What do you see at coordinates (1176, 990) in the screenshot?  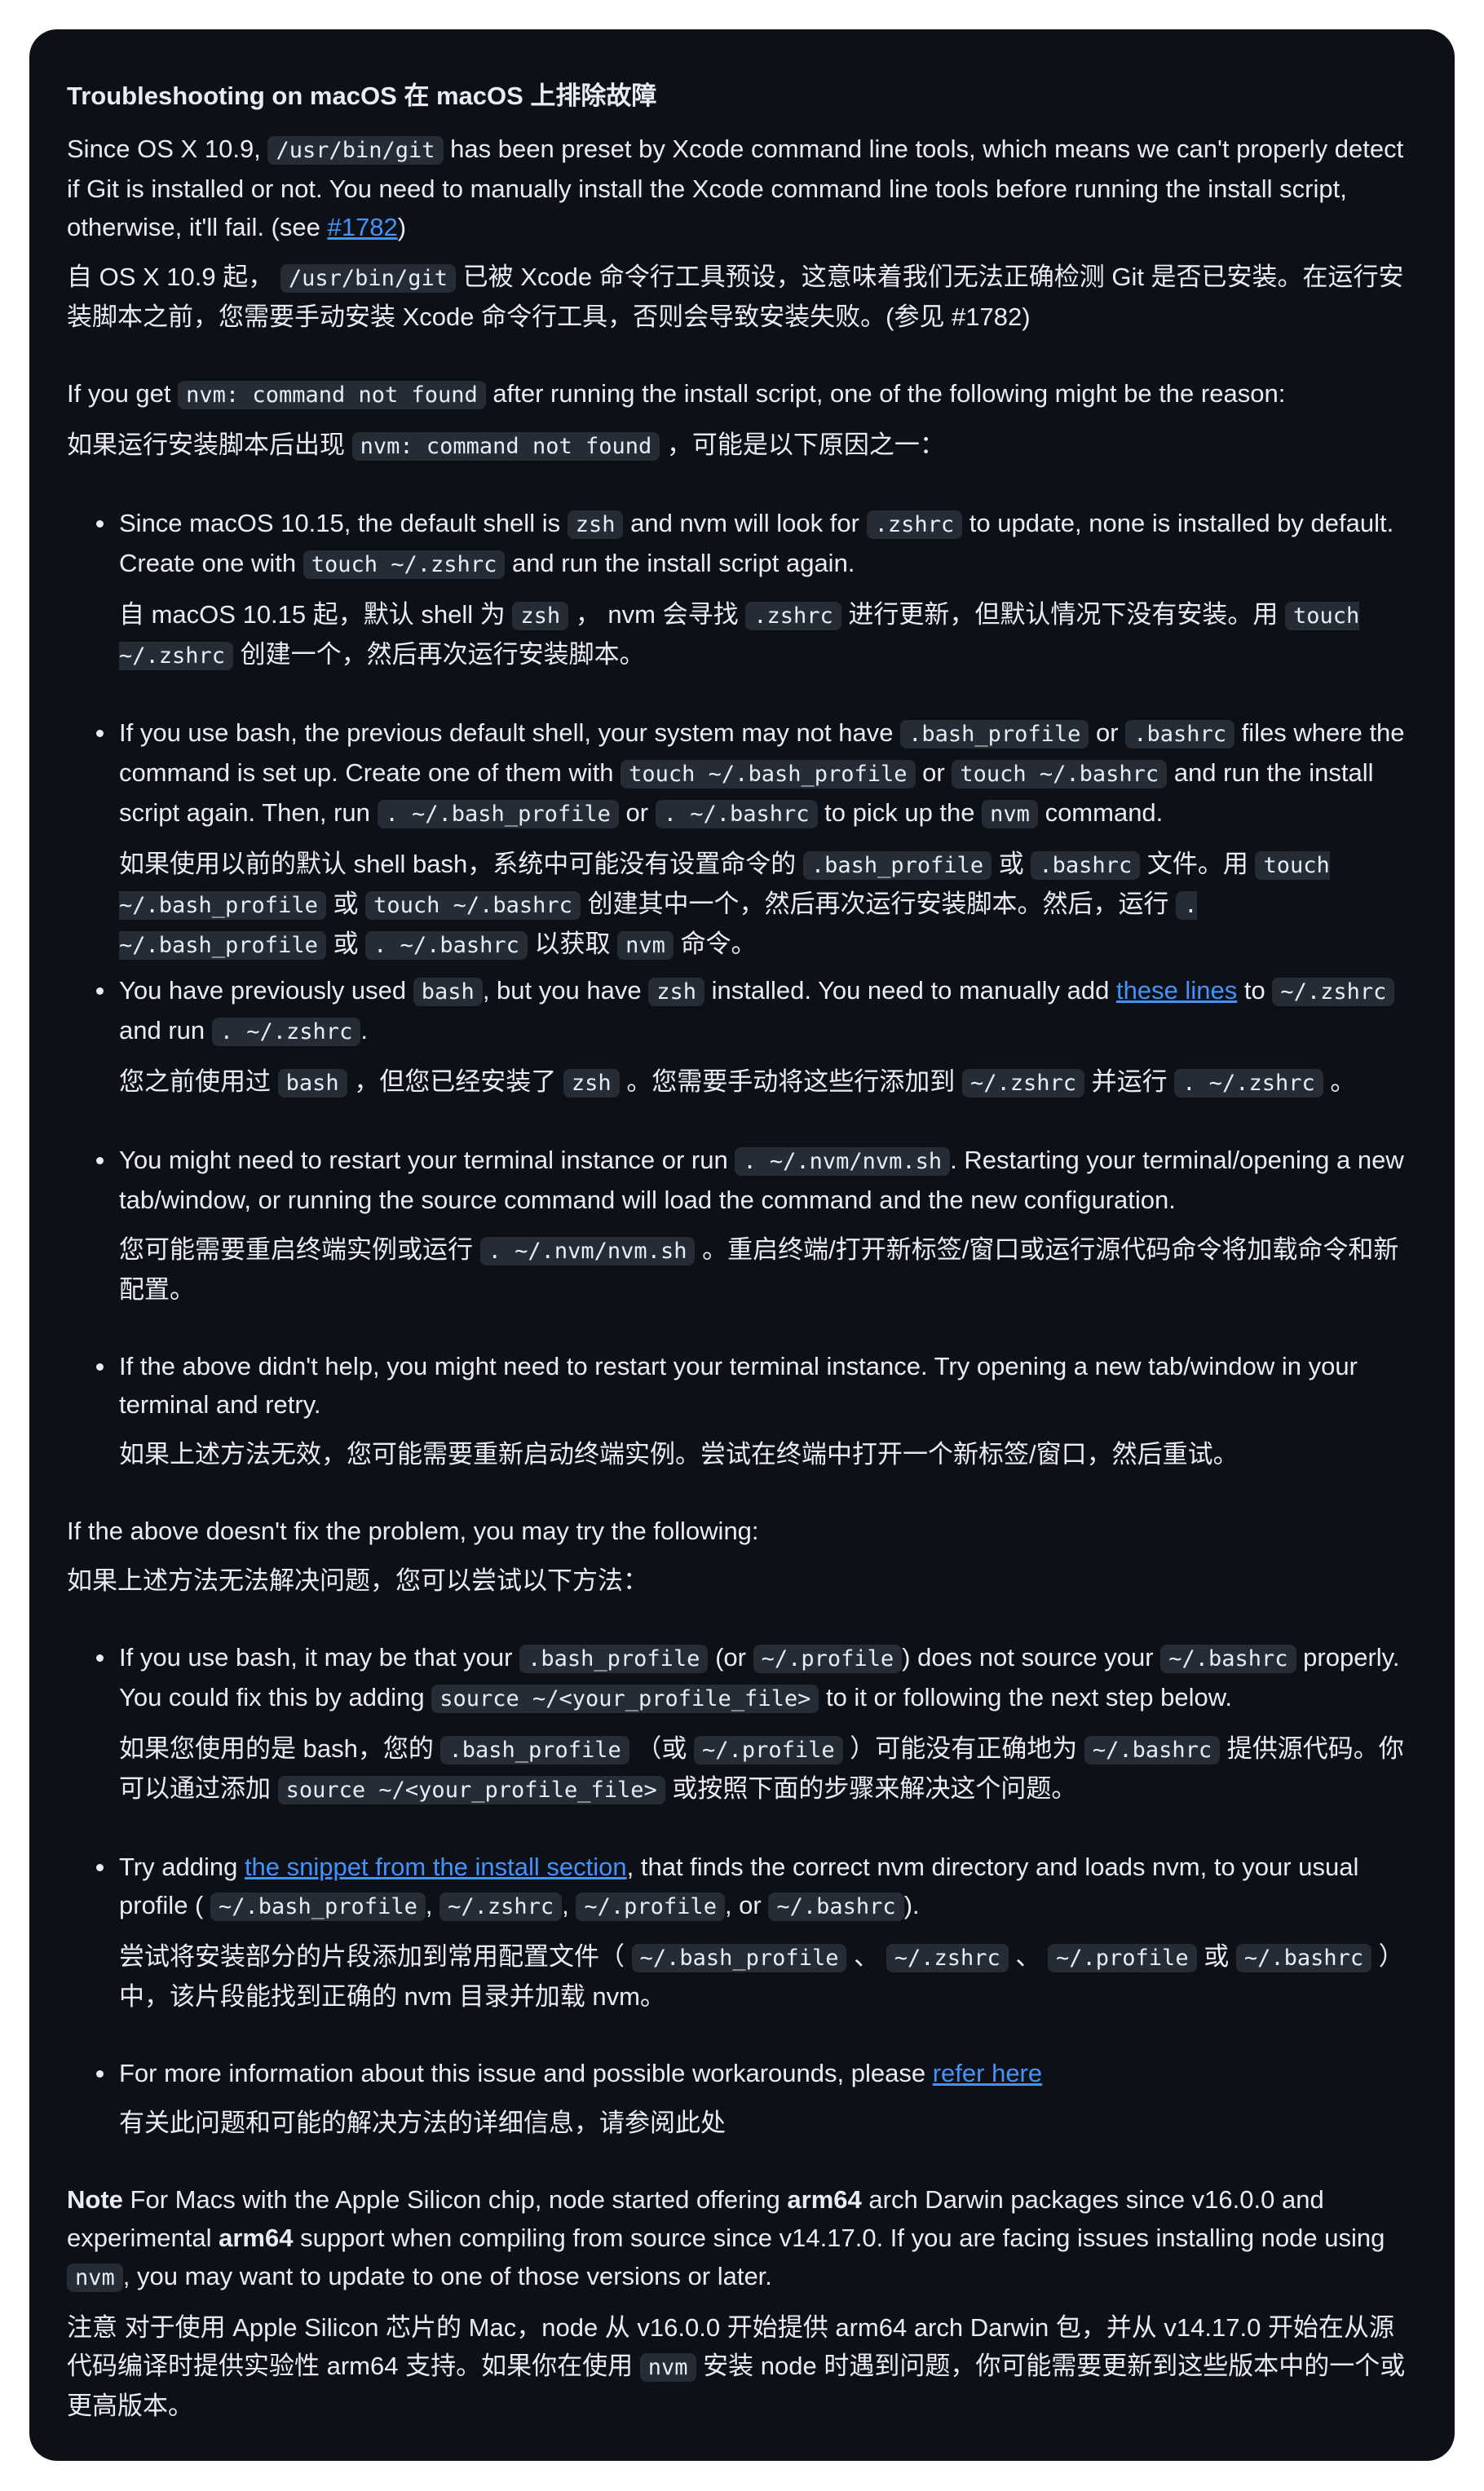 I see `these-lines-link: these lines` at bounding box center [1176, 990].